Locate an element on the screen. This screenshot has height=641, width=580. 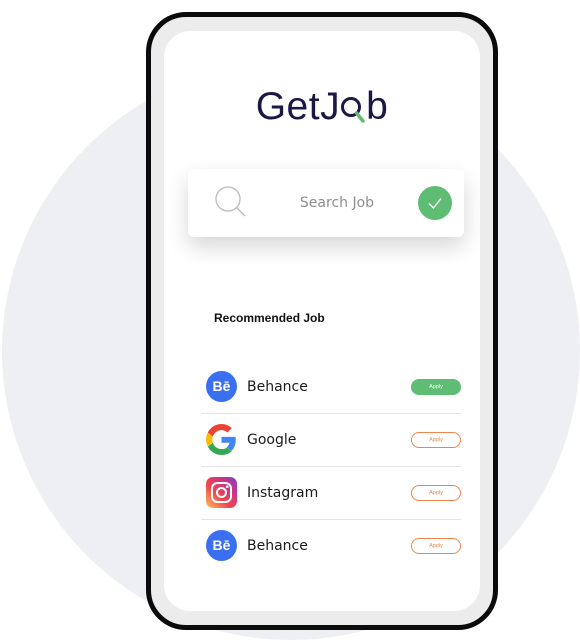
logo-text-end: b is located at coordinates (377, 106).